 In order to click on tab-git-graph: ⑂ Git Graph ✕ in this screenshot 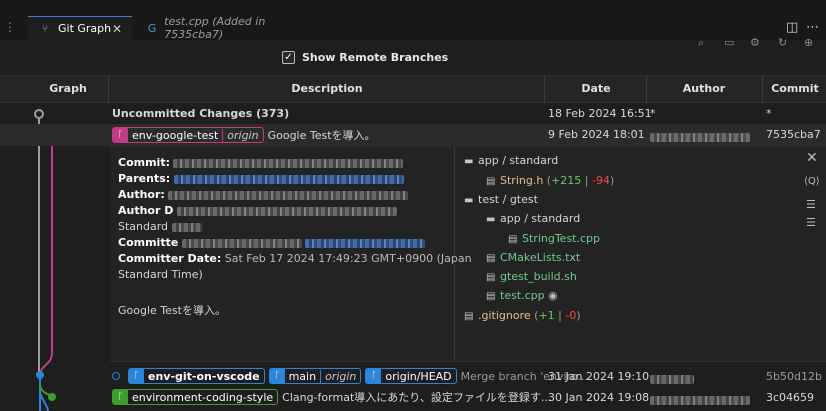, I will do `click(80, 28)`.